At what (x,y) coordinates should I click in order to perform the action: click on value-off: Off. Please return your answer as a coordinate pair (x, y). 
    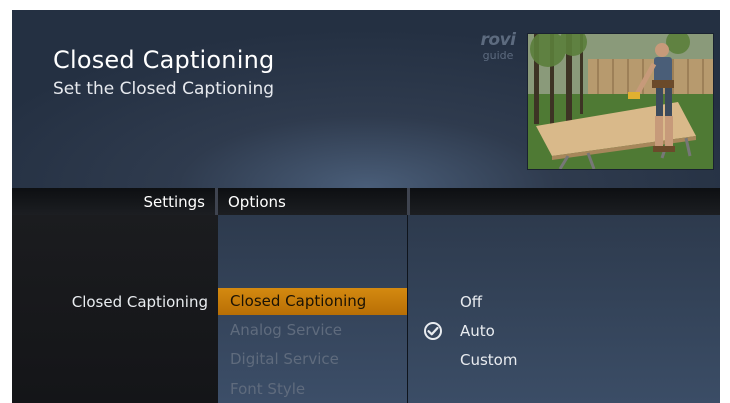
    Looking at the image, I should click on (471, 302).